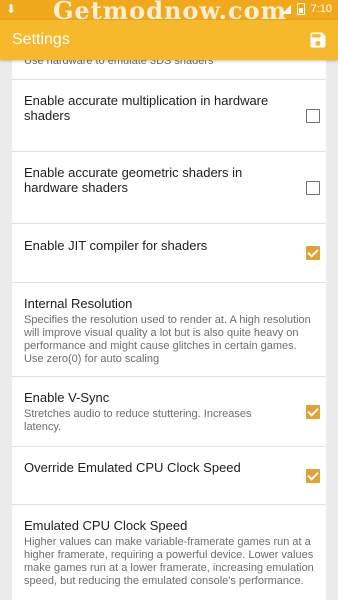 This screenshot has height=600, width=338. Describe the element at coordinates (132, 467) in the screenshot. I see `setting-title: Override Emulated CPU Clock Speed` at that location.